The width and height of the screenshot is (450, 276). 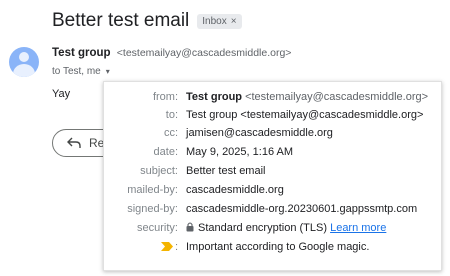 What do you see at coordinates (167, 246) in the screenshot?
I see `importance-marker-icon` at bounding box center [167, 246].